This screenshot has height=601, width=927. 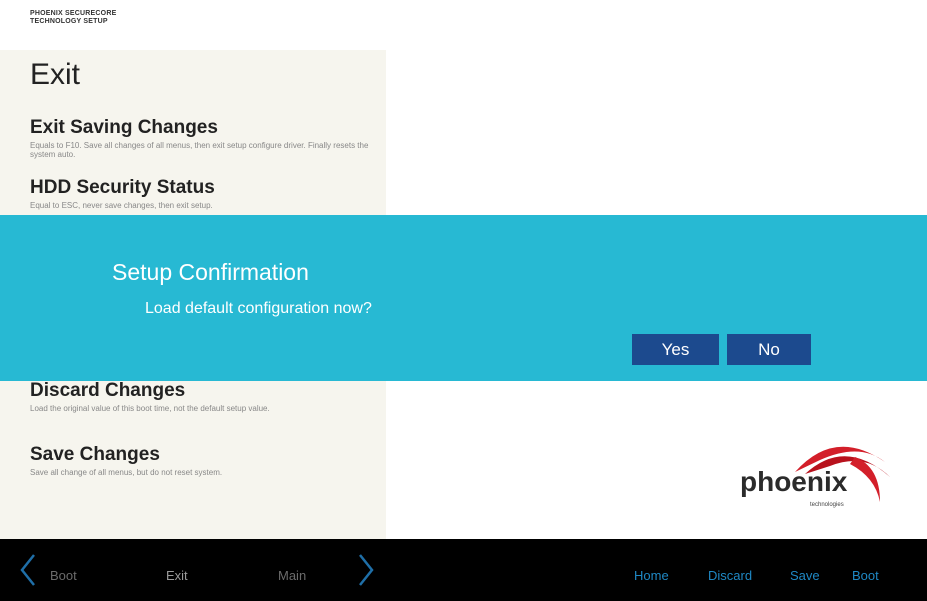 What do you see at coordinates (730, 575) in the screenshot?
I see `discard-action: Discard` at bounding box center [730, 575].